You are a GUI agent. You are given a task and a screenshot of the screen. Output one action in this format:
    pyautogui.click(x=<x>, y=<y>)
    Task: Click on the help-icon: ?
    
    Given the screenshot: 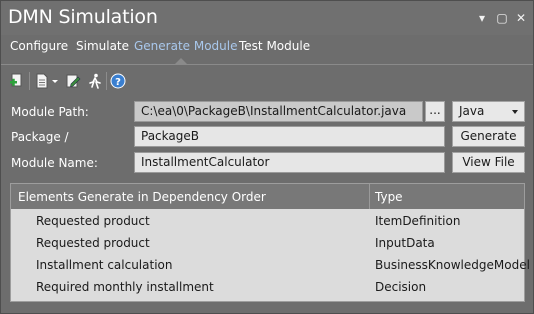 What is the action you would take?
    pyautogui.click(x=118, y=81)
    